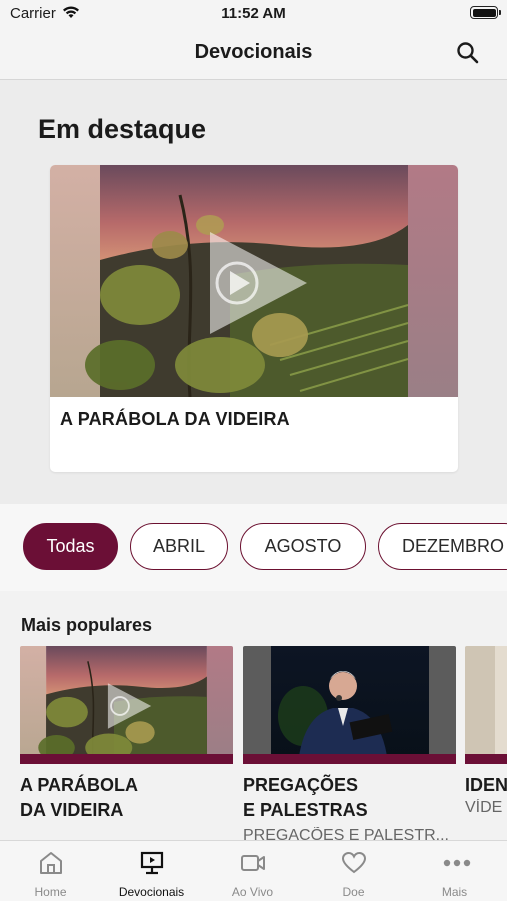 The height and width of the screenshot is (901, 507). I want to click on popular-card-title: PREGAÇÕES E PALESTRAS, so click(358, 798).